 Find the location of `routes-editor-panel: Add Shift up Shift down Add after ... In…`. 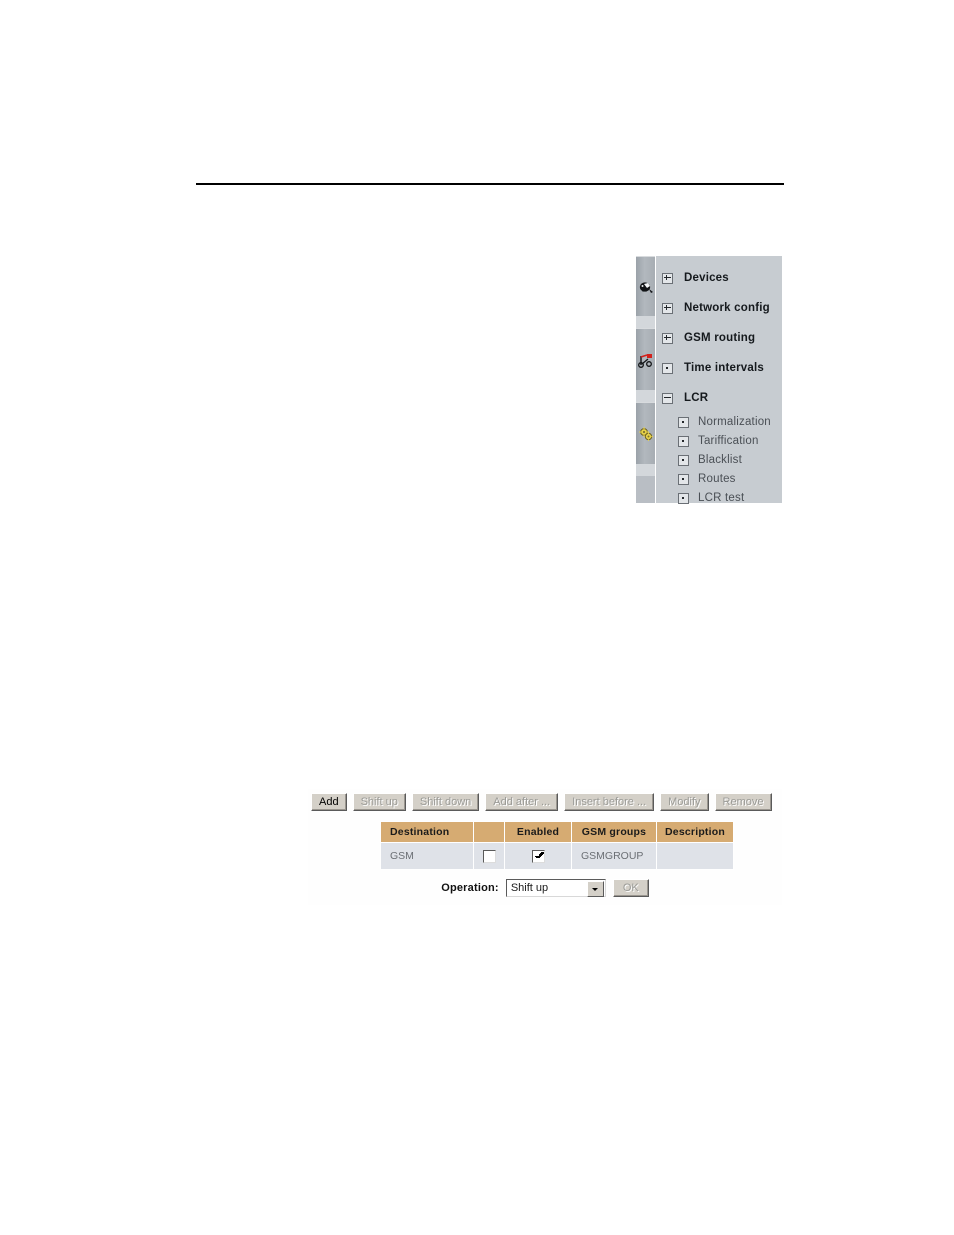

routes-editor-panel: Add Shift up Shift down Add after ... In… is located at coordinates (545, 847).